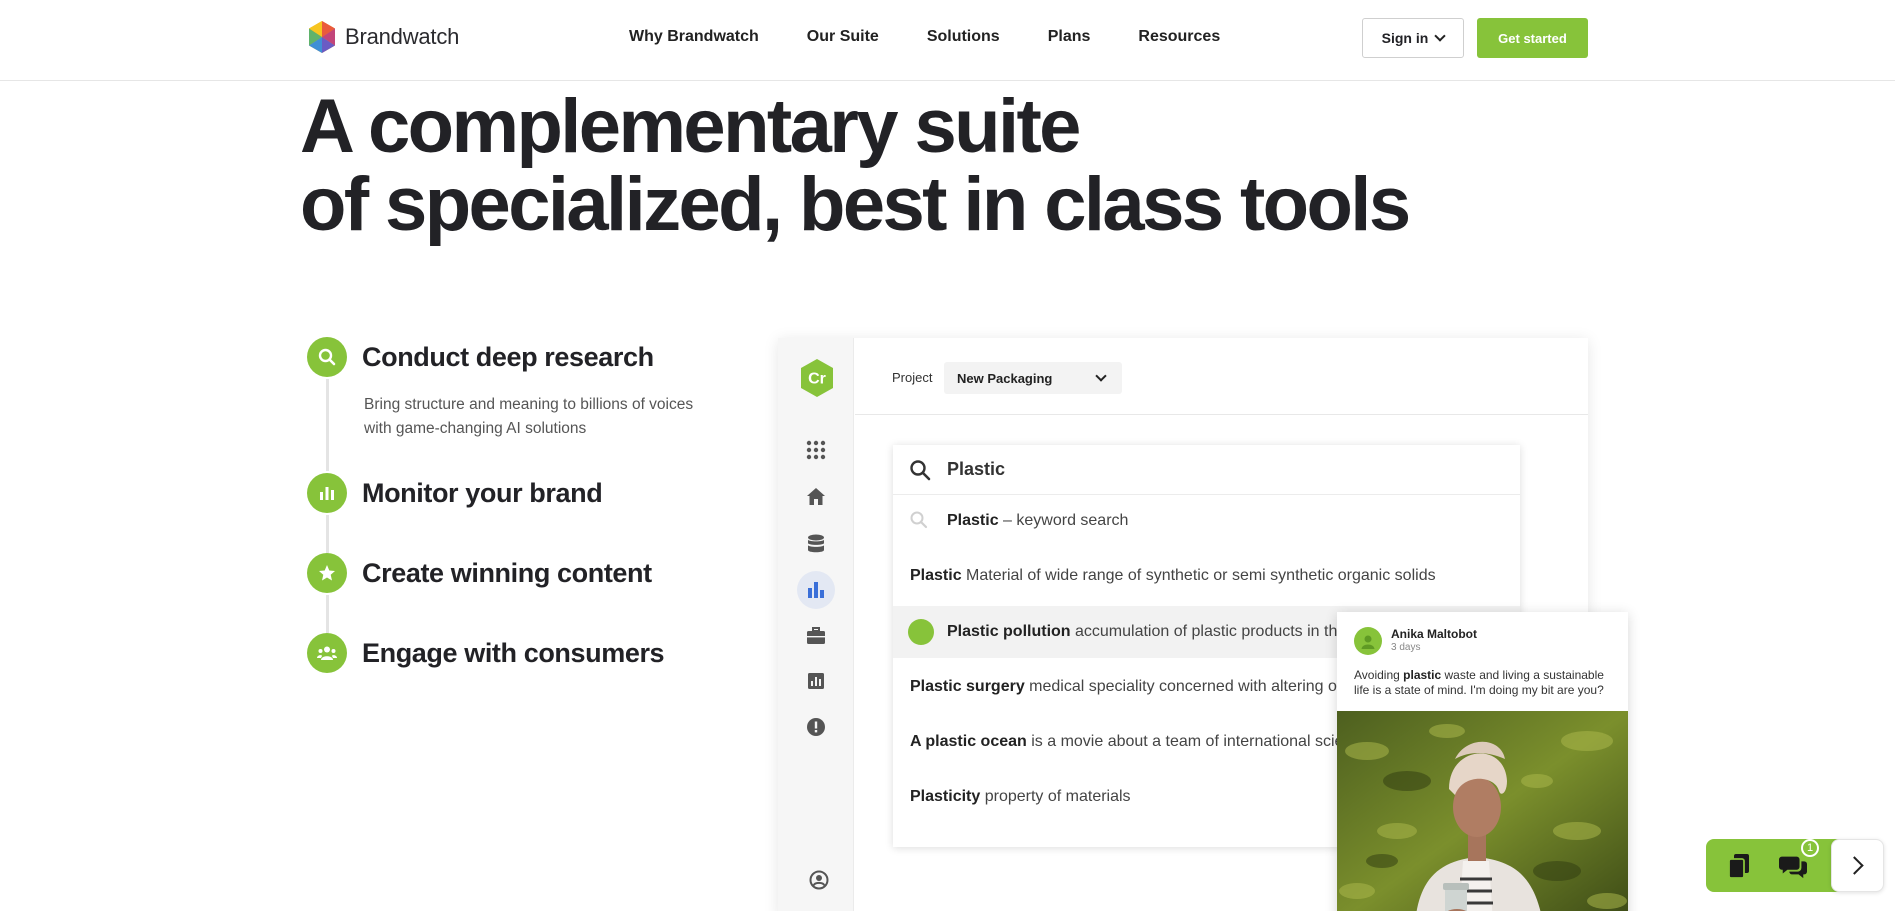  Describe the element at coordinates (819, 880) in the screenshot. I see `user-profile-icon` at that location.